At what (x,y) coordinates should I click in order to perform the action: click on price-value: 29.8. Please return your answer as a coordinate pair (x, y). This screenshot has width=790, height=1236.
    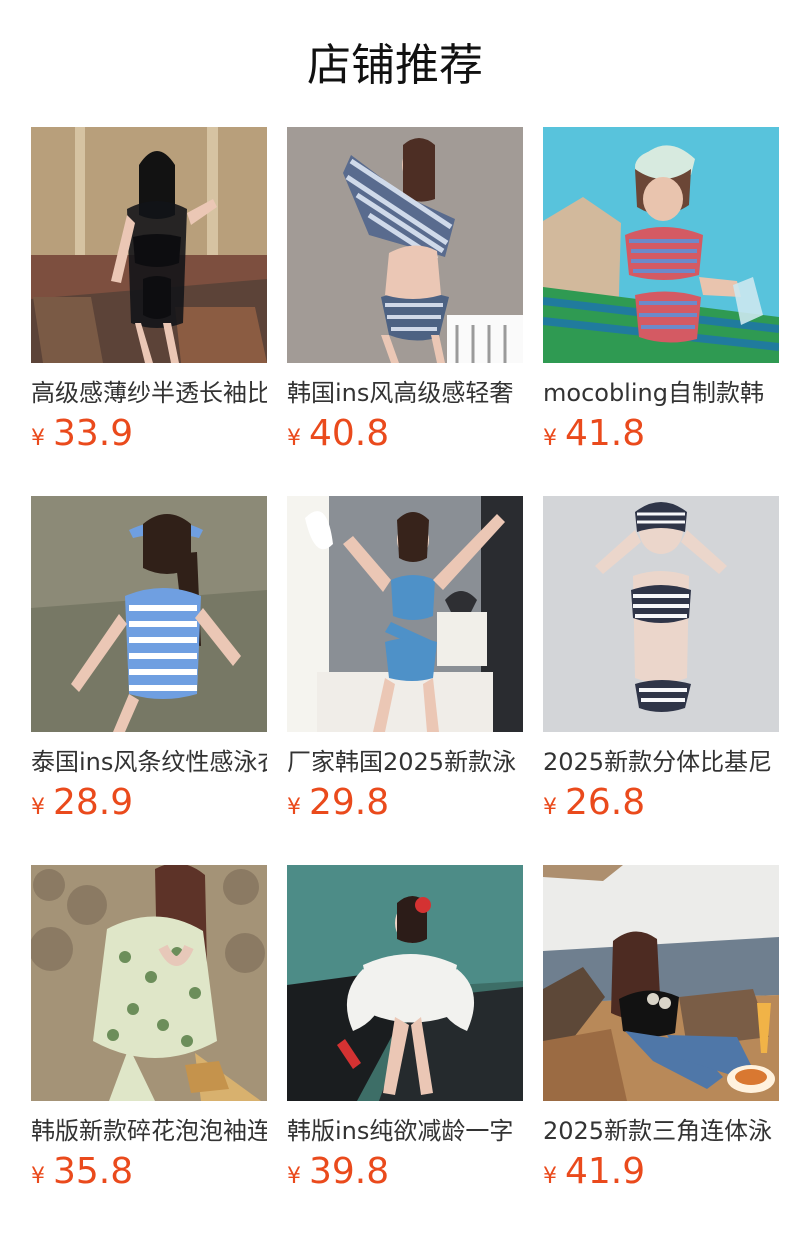
    Looking at the image, I should click on (349, 802).